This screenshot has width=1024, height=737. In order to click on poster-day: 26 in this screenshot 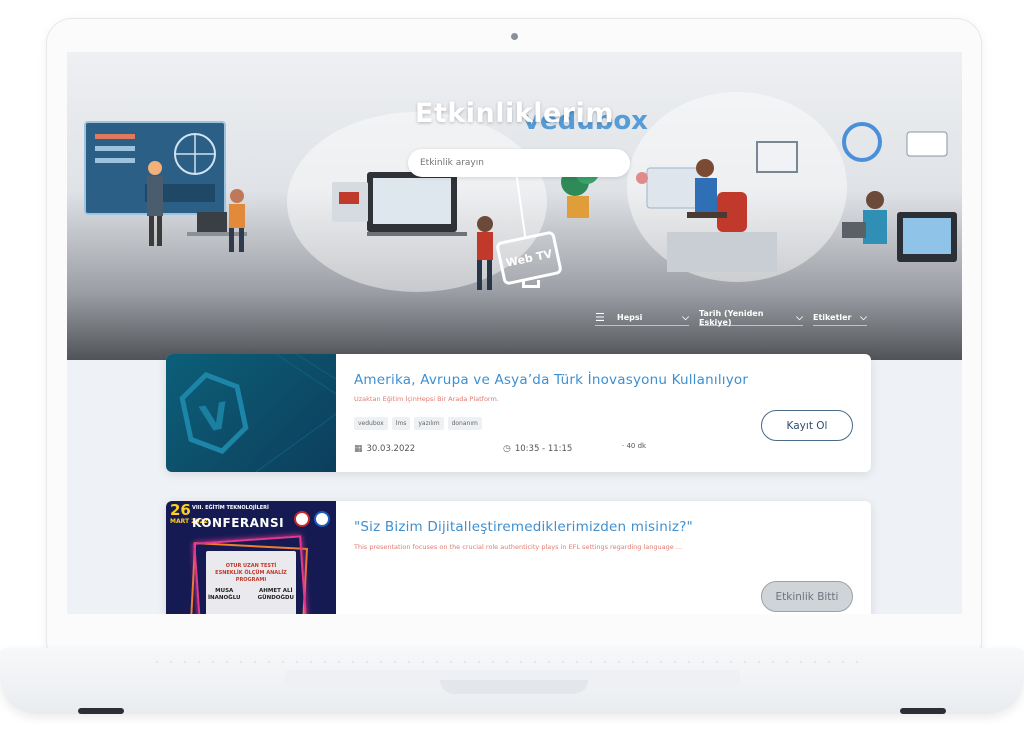, I will do `click(180, 510)`.